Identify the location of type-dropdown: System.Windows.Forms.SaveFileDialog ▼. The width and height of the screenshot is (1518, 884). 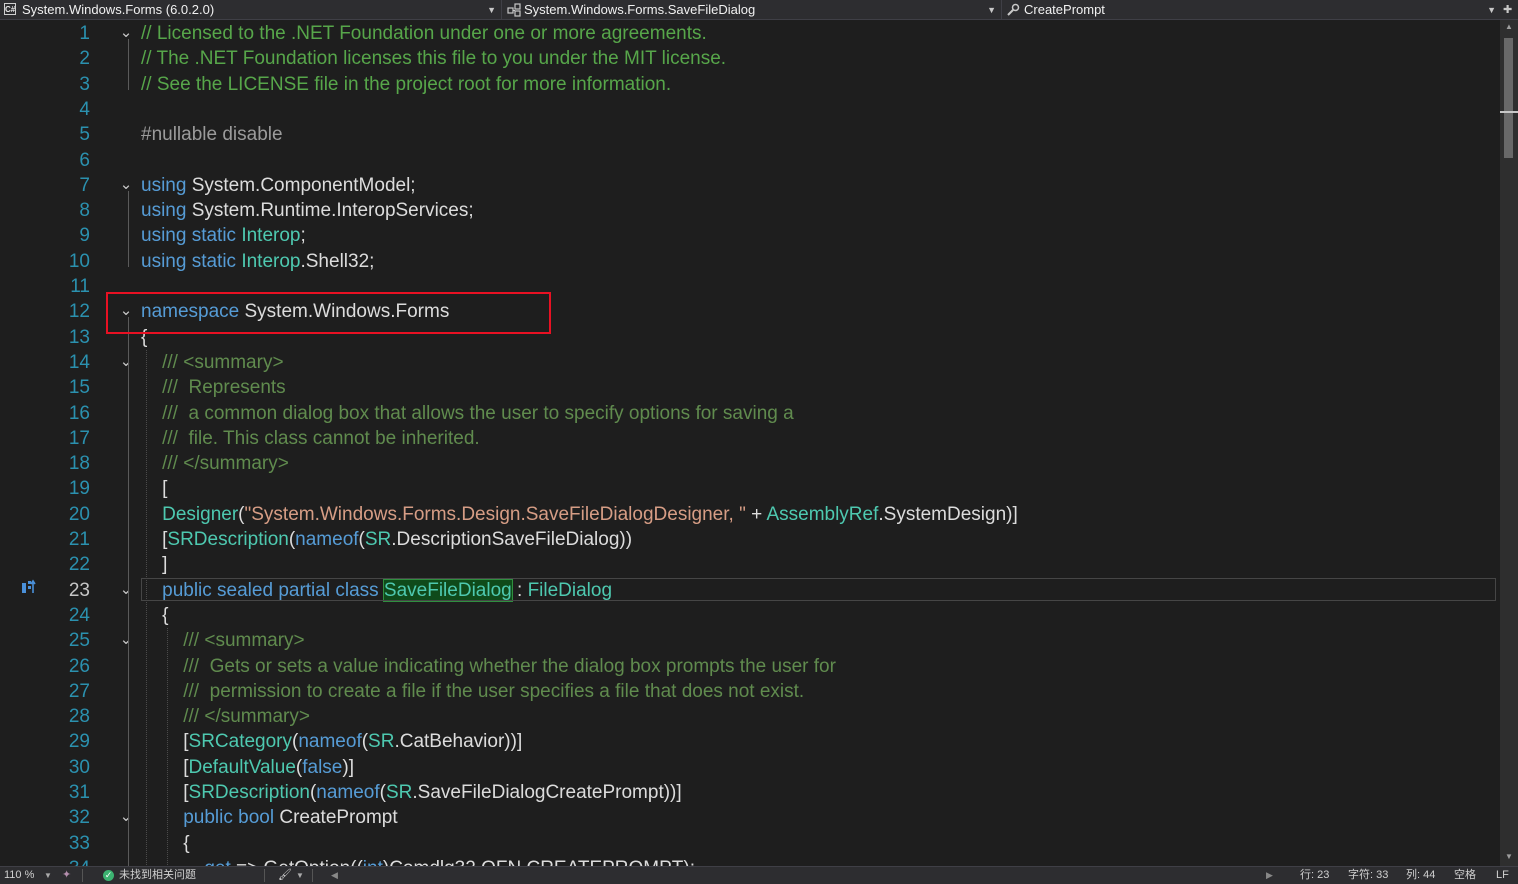
(751, 10).